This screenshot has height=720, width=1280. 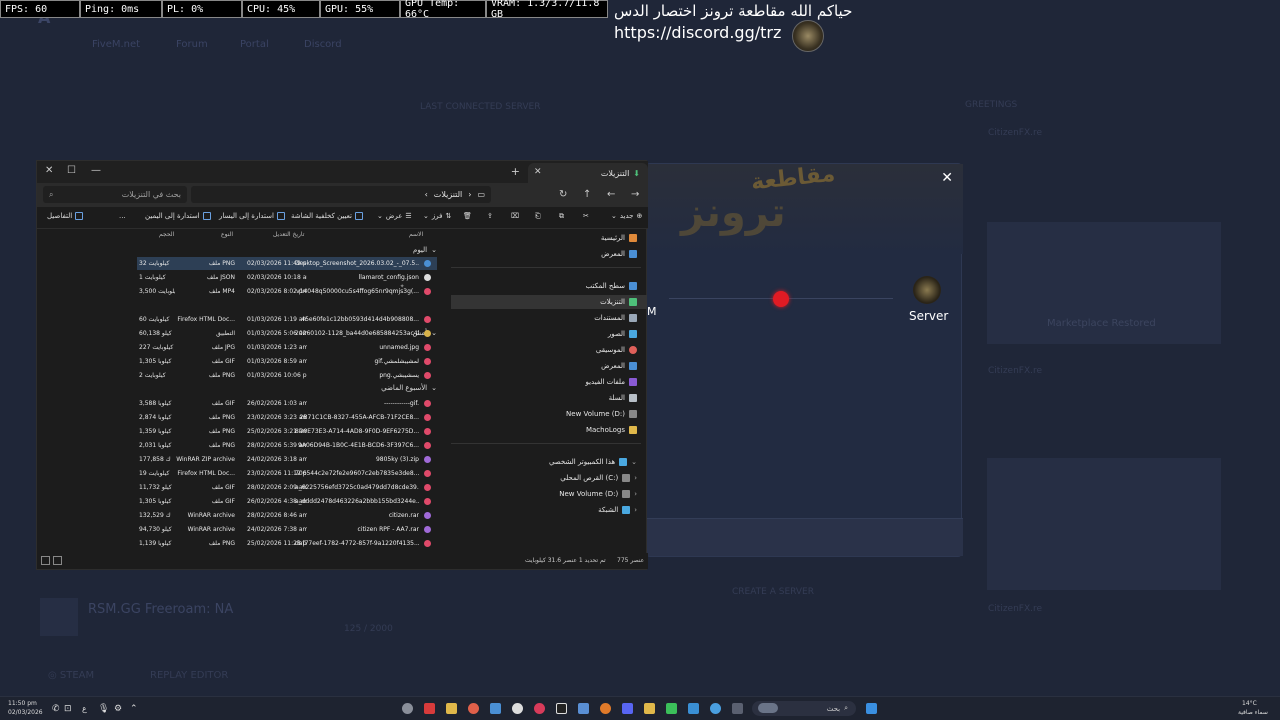 I want to click on nav-pictures: الصور, so click(x=622, y=334).